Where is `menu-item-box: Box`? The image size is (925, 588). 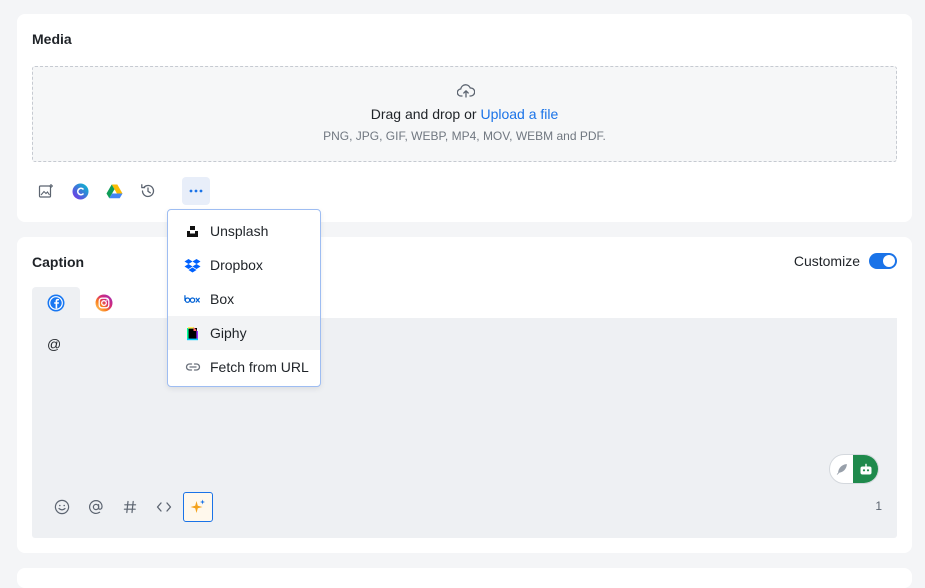 menu-item-box: Box is located at coordinates (244, 299).